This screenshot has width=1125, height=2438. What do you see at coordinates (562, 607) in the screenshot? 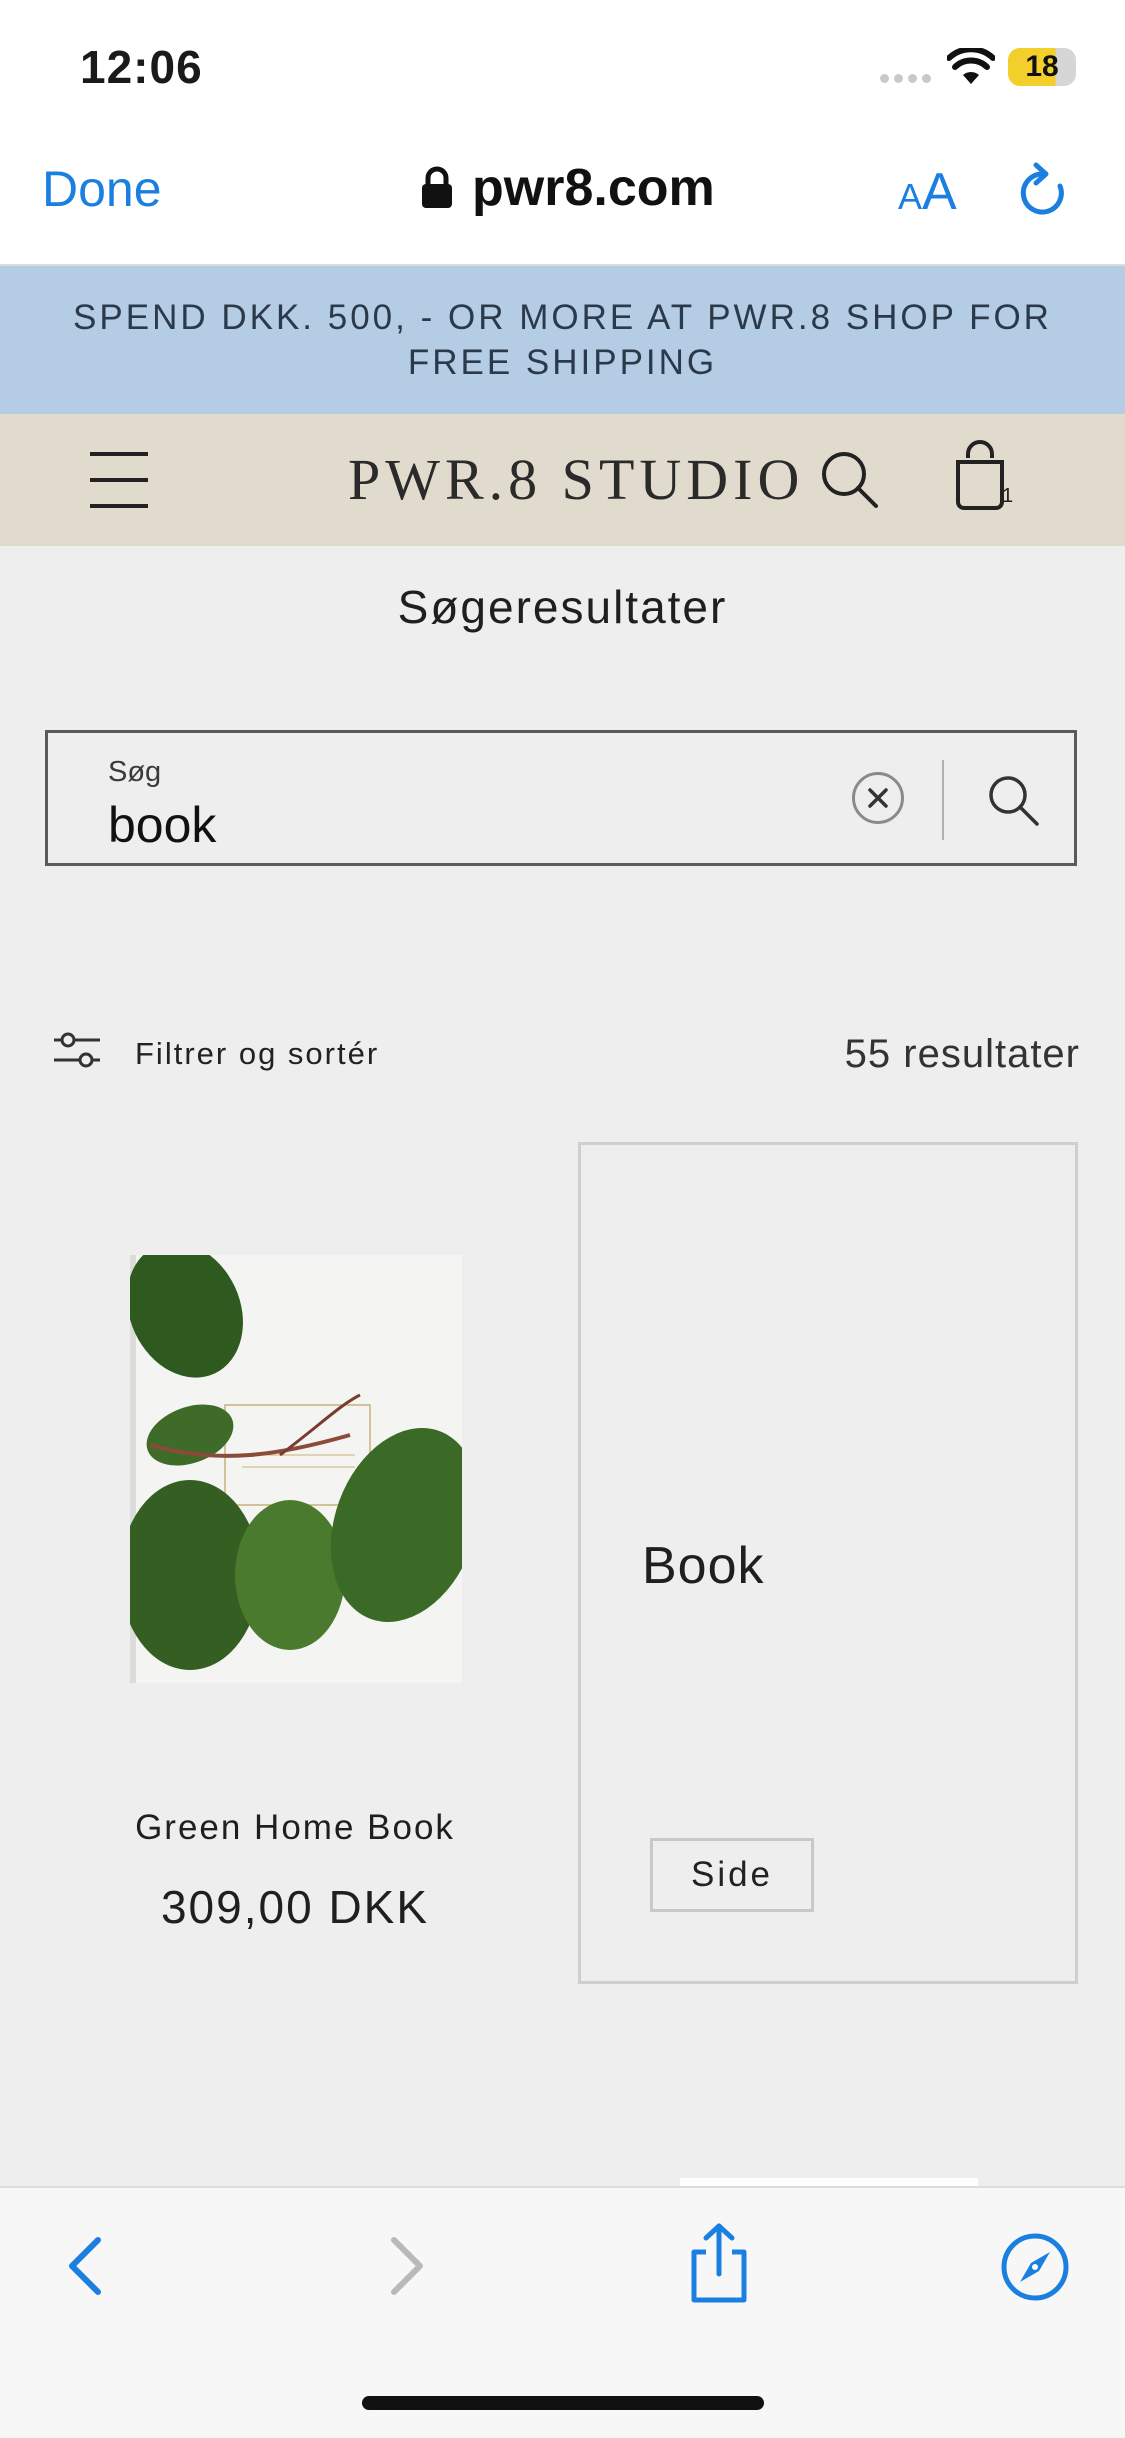
I see `page-title: Søgeresultater` at bounding box center [562, 607].